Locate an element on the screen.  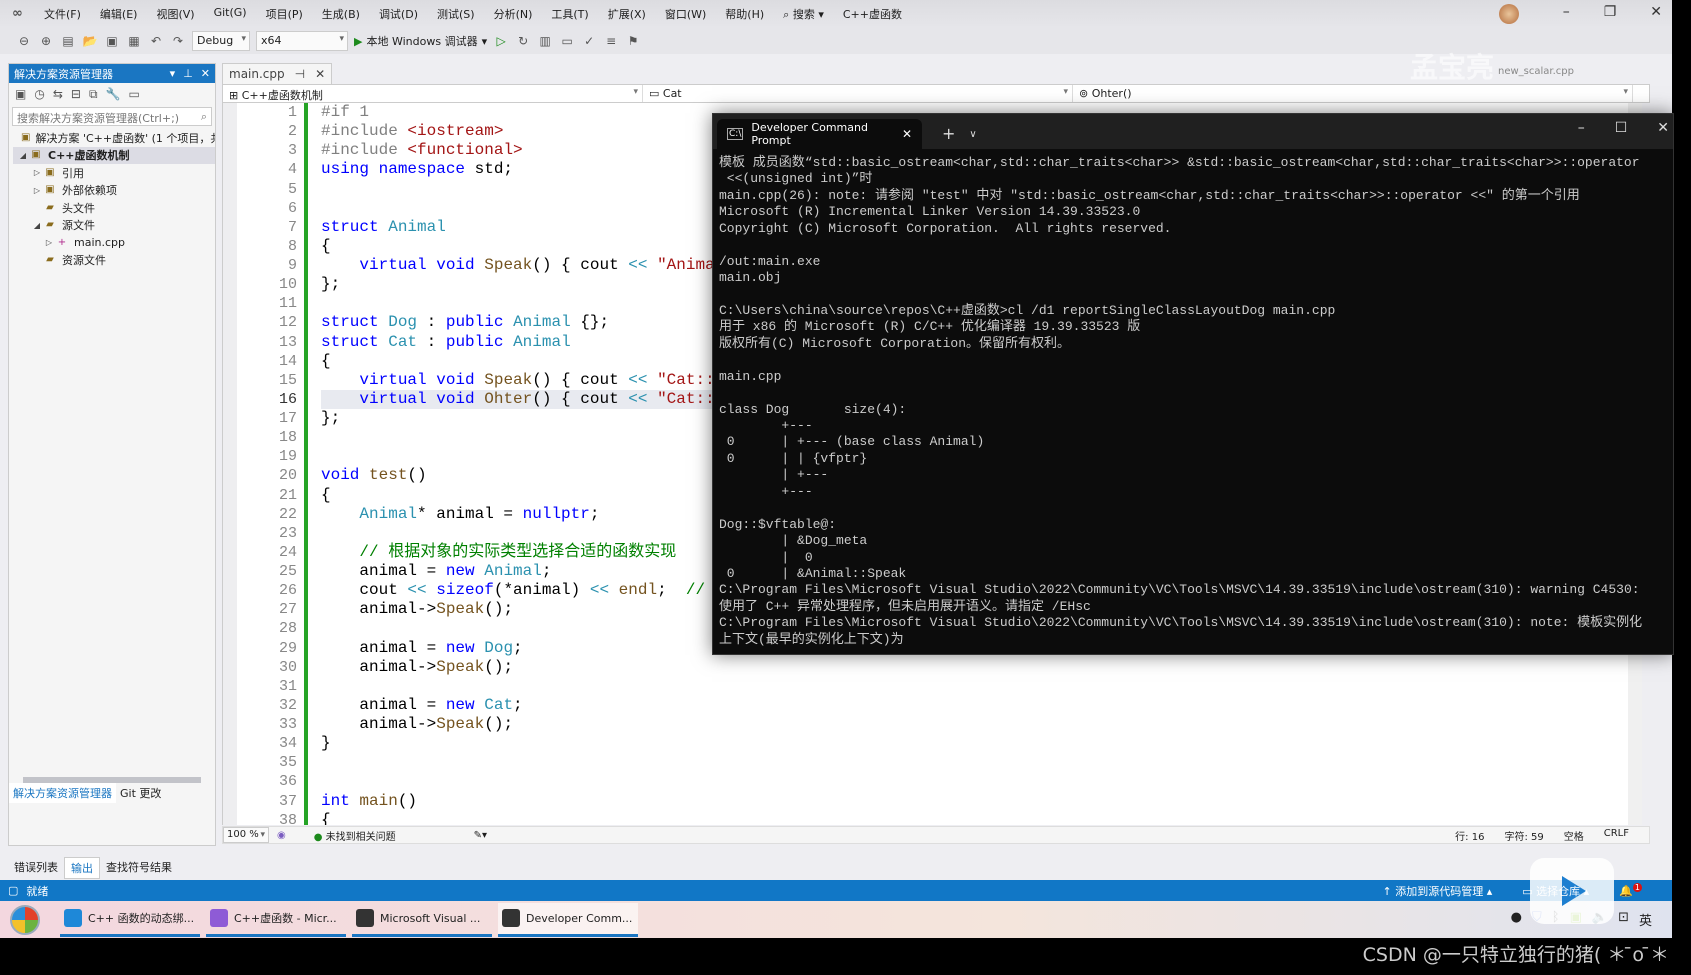
tree-item: ▣ 解决方案 'C++虚函数' (1 个项目，共 is located at coordinates (114, 138).